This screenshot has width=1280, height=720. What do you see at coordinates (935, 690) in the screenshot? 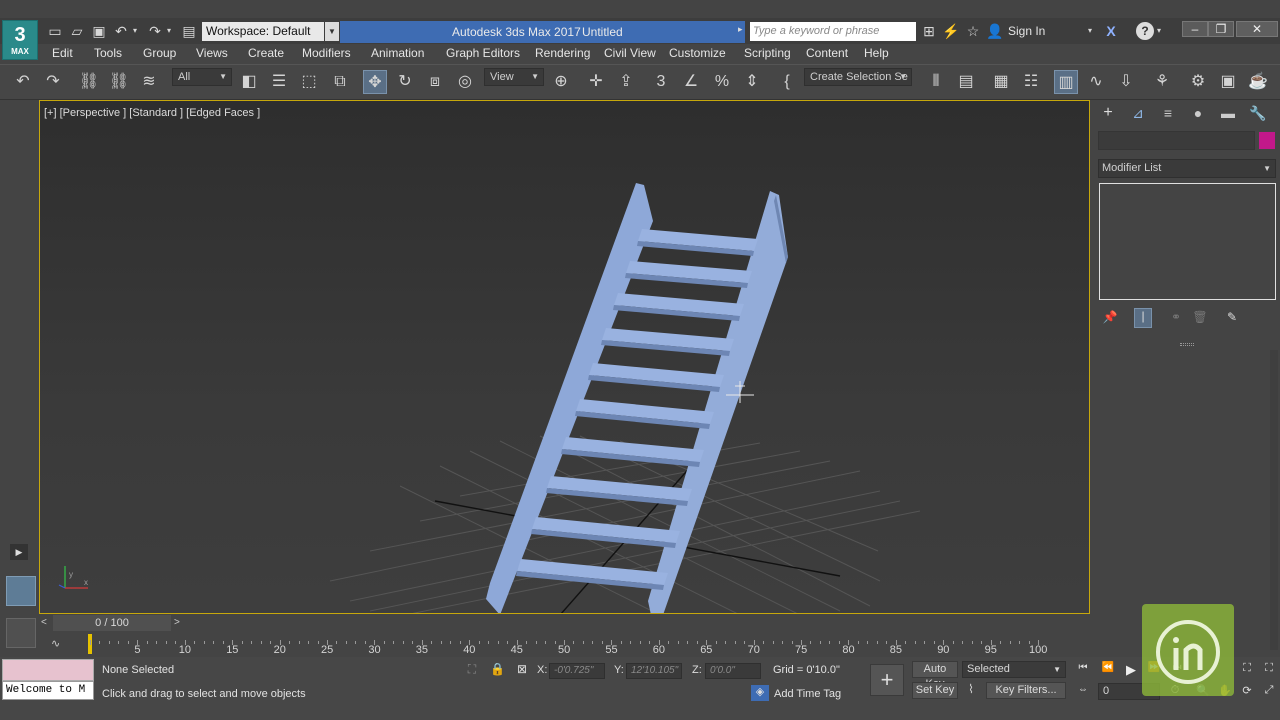
I see `set-key-button: Set Key` at bounding box center [935, 690].